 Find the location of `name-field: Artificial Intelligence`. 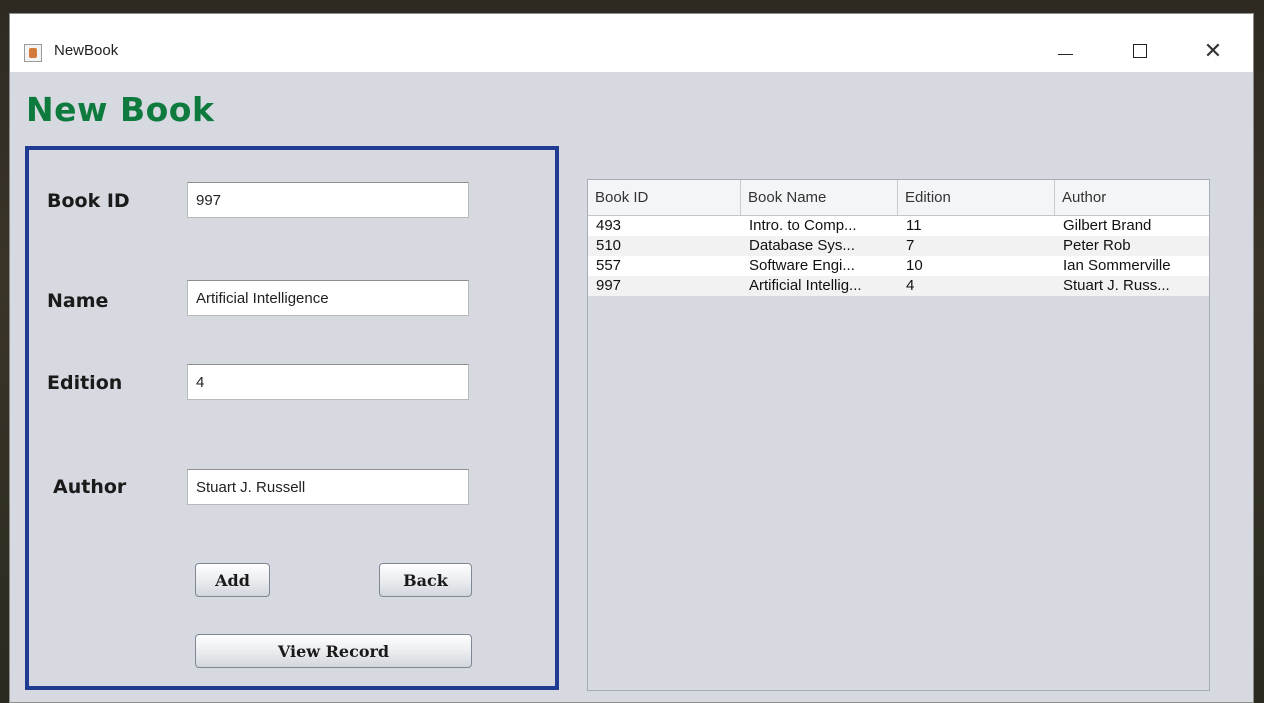

name-field: Artificial Intelligence is located at coordinates (328, 298).